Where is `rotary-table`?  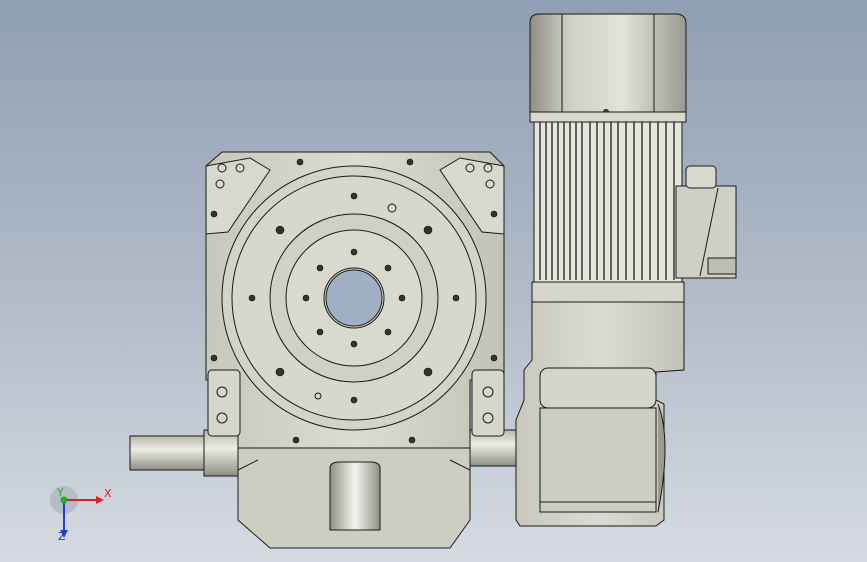
rotary-table is located at coordinates (354, 298).